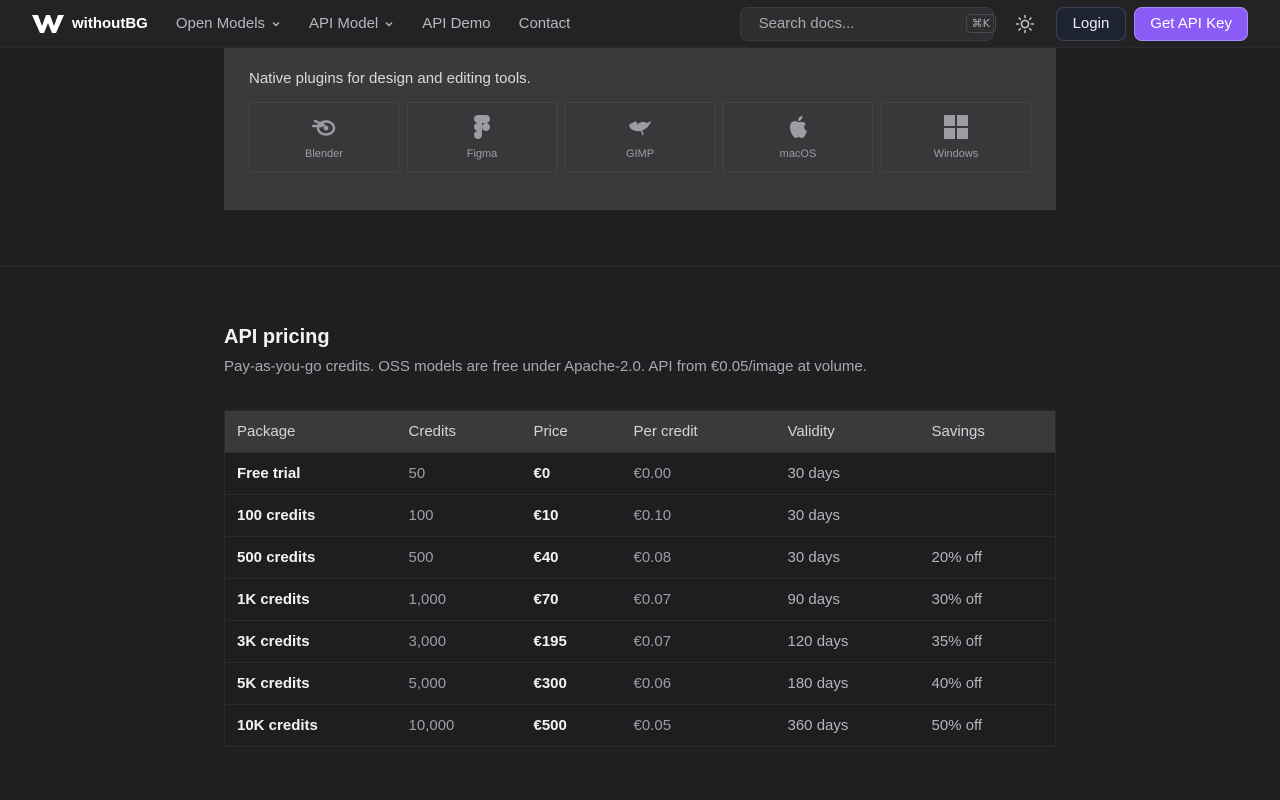  What do you see at coordinates (858, 23) in the screenshot?
I see `search-input` at bounding box center [858, 23].